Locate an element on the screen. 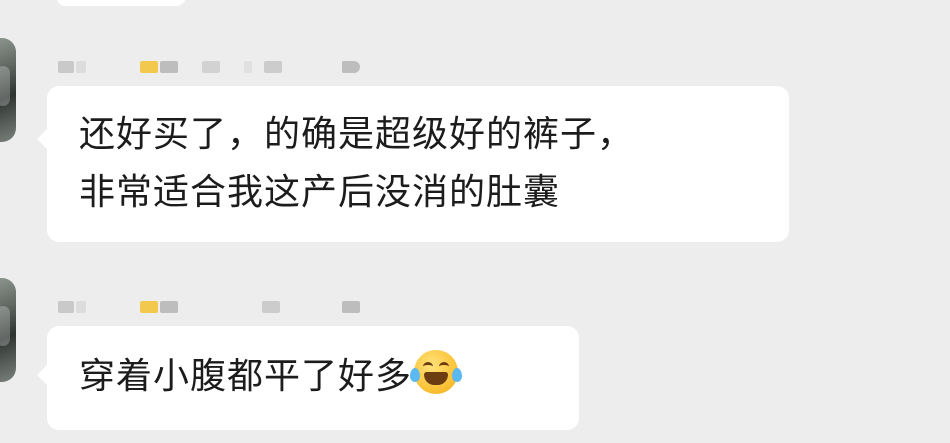 This screenshot has width=950, height=443. grinning-with-tears-emoji-icon is located at coordinates (436, 372).